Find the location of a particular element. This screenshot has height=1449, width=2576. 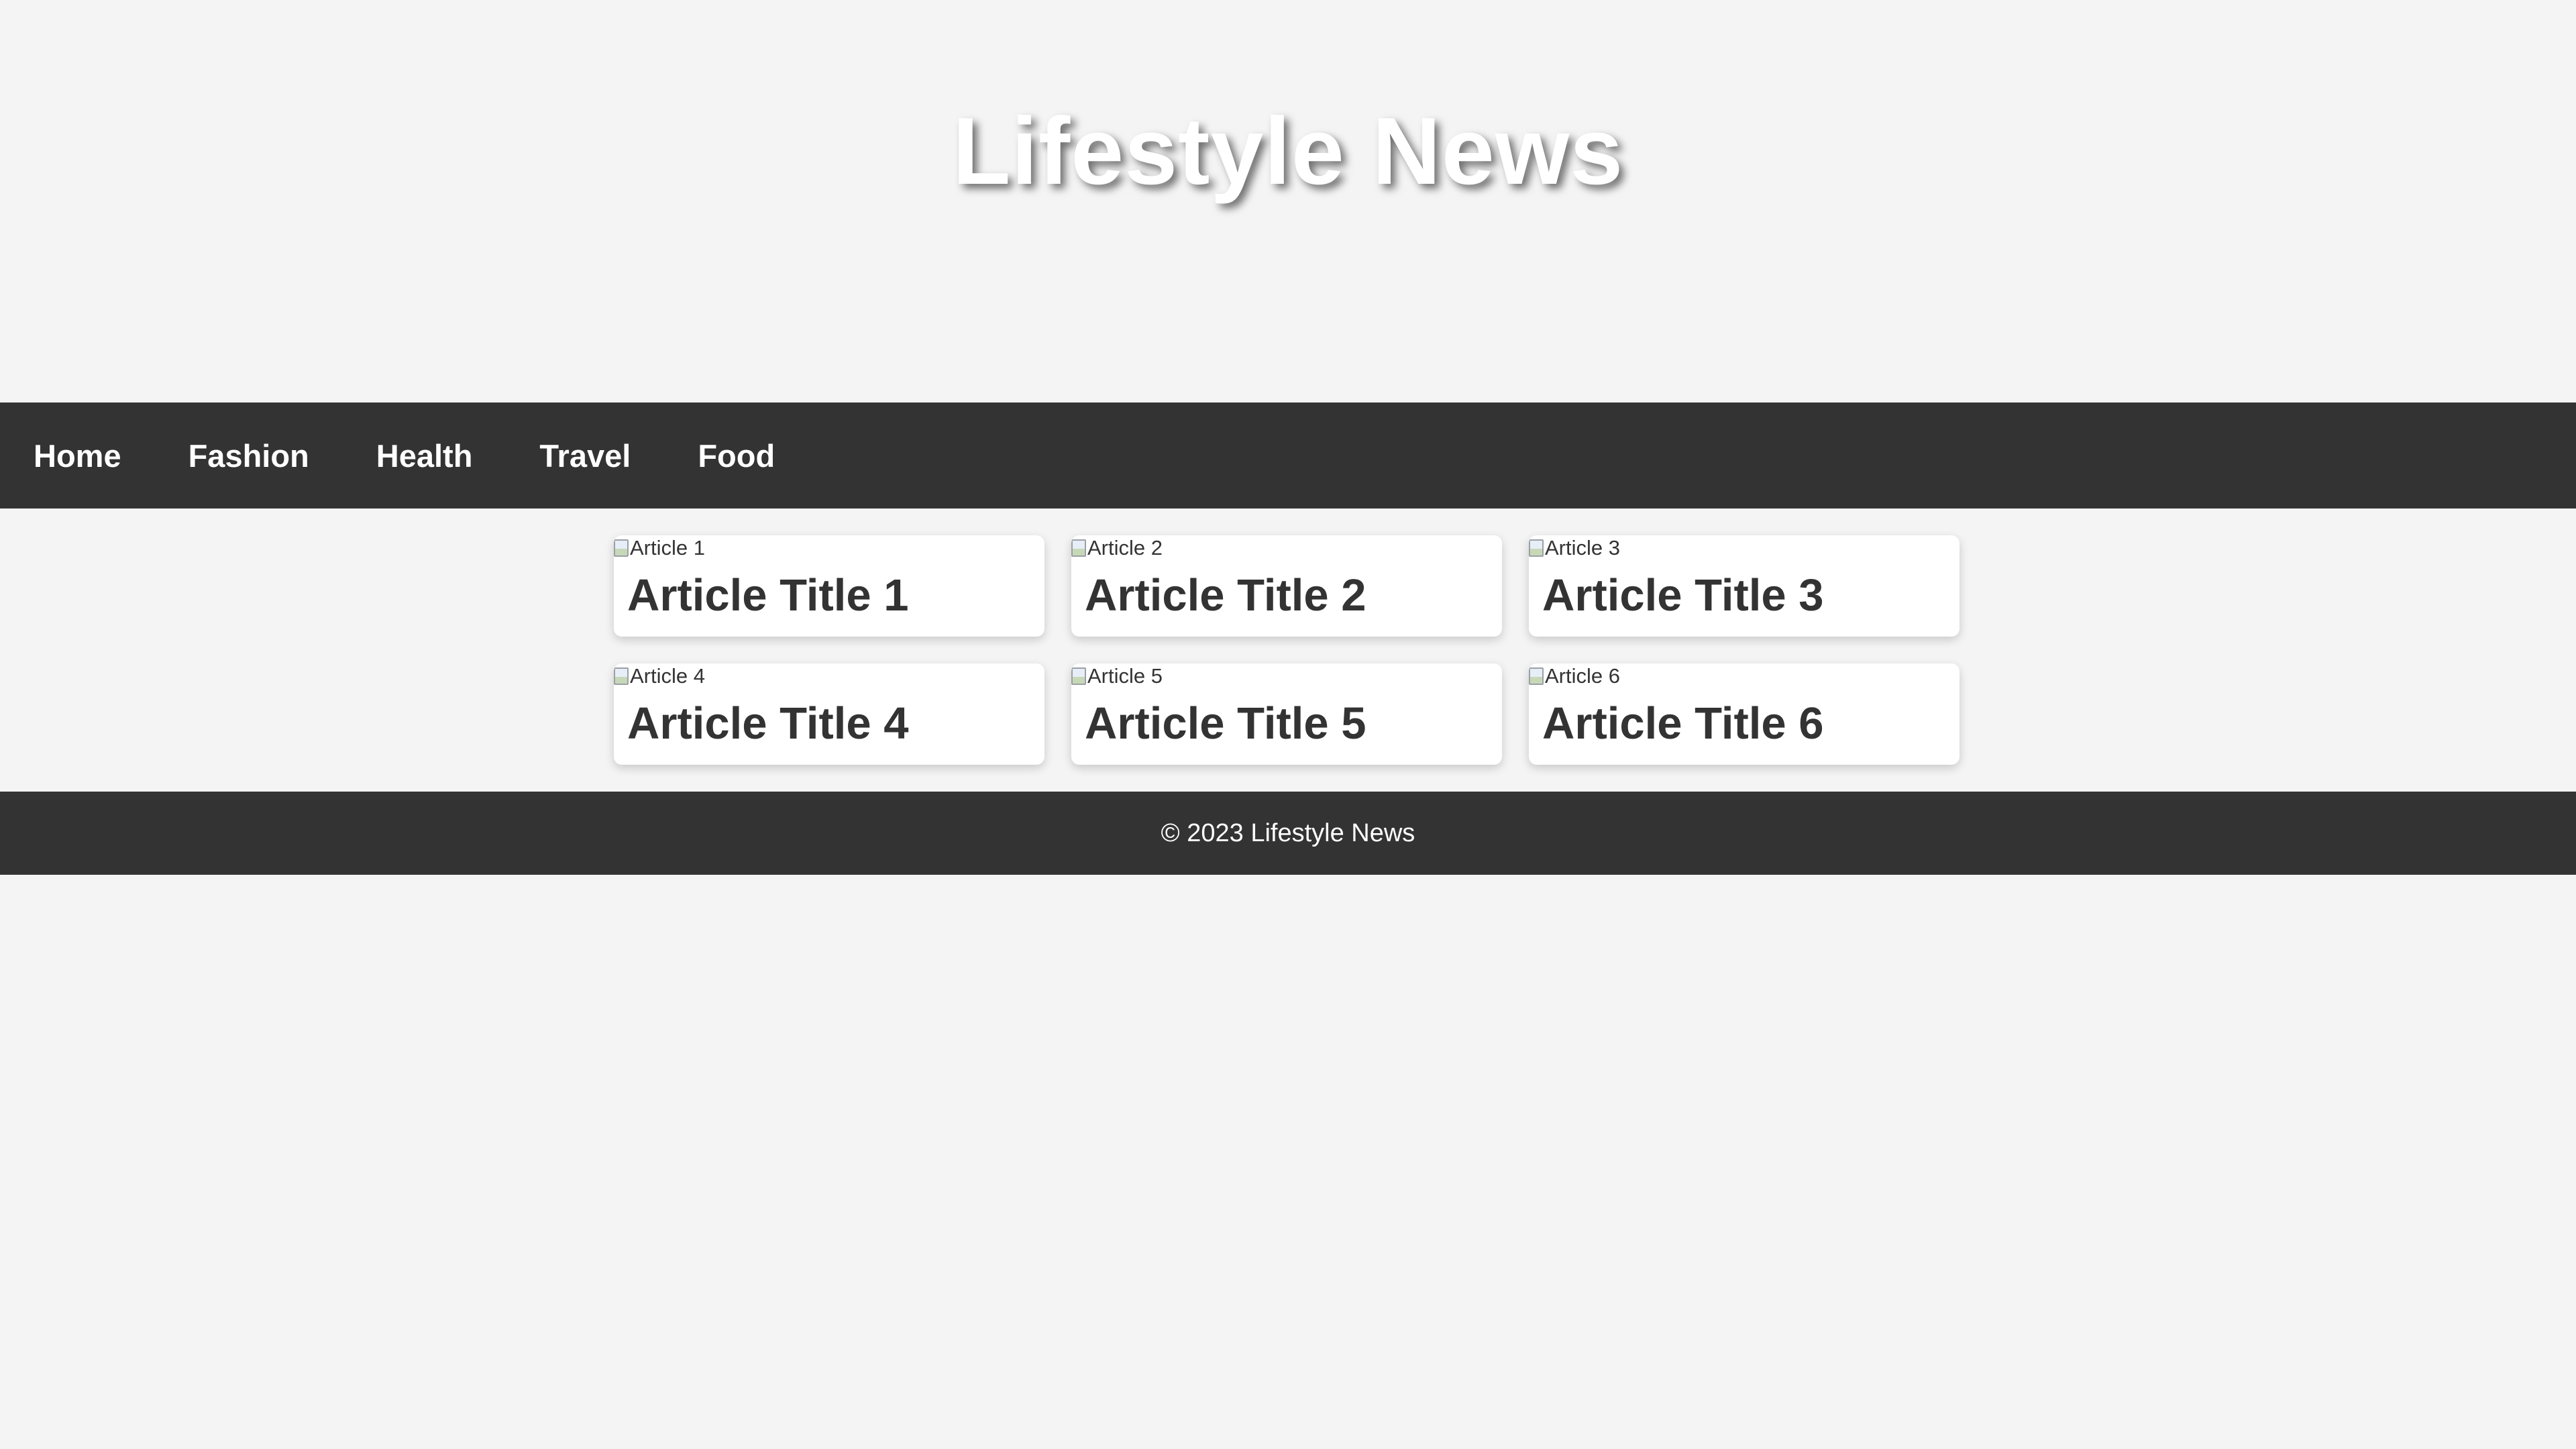

article-card: Article 6 Article Title 6 is located at coordinates (1744, 714).